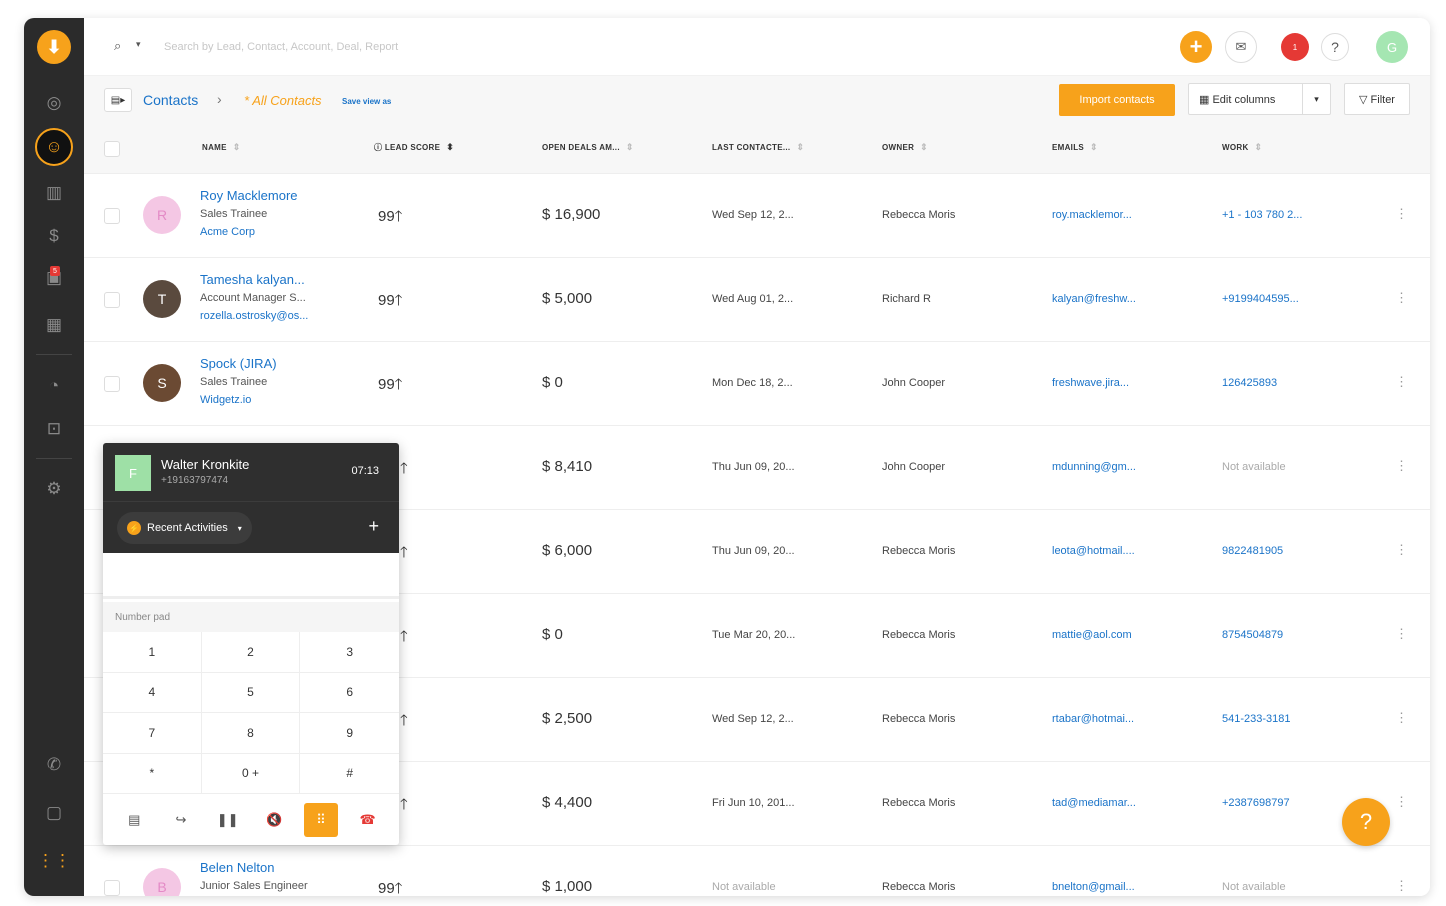  Describe the element at coordinates (54, 861) in the screenshot. I see `apps-grid-icon: ⋮⋮` at that location.